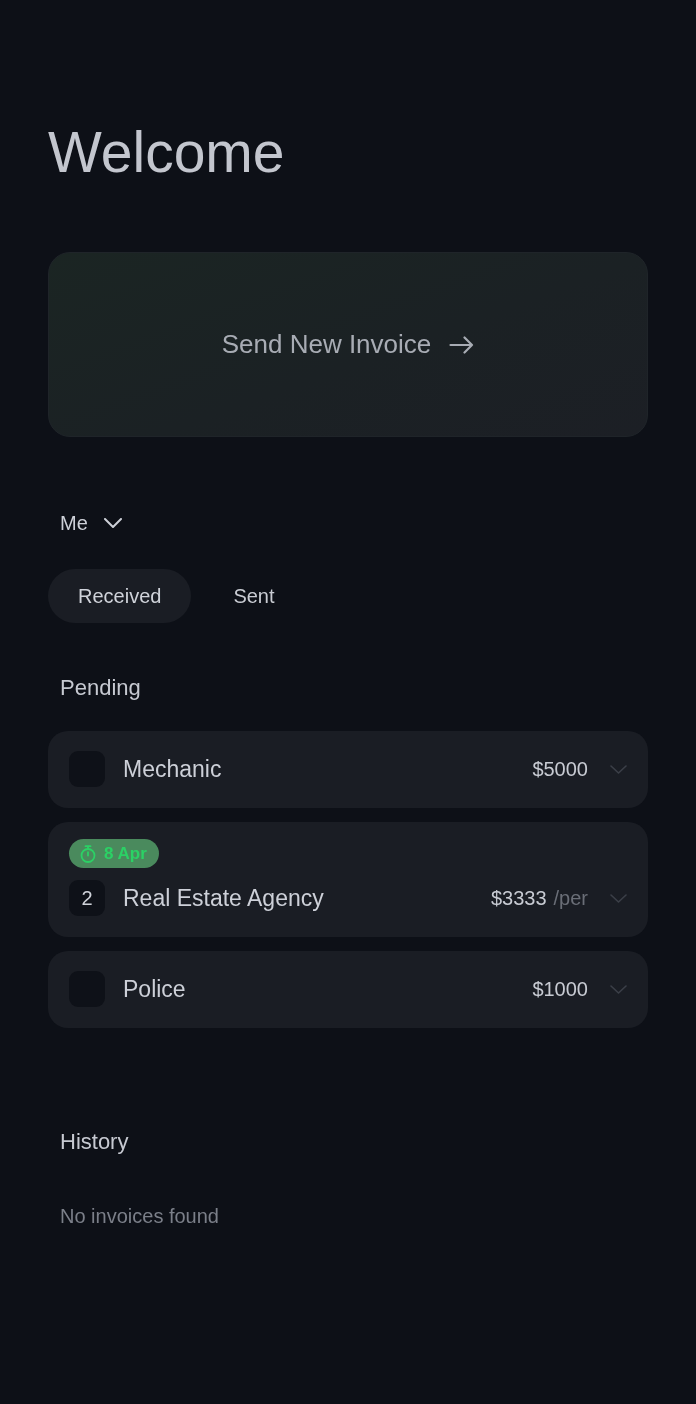  What do you see at coordinates (94, 1142) in the screenshot?
I see `history-heading: History` at bounding box center [94, 1142].